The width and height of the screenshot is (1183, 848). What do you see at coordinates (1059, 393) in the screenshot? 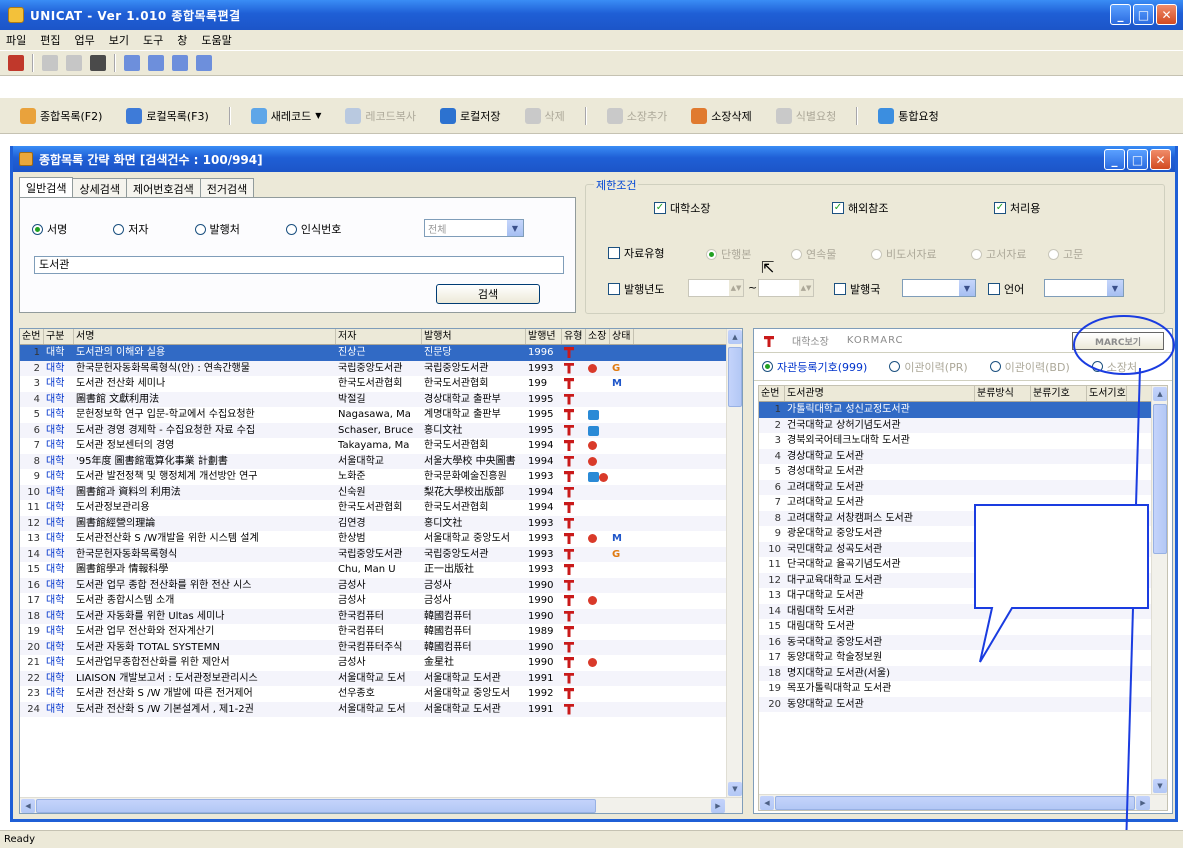
I see `column-header: 분류기호` at bounding box center [1059, 393].